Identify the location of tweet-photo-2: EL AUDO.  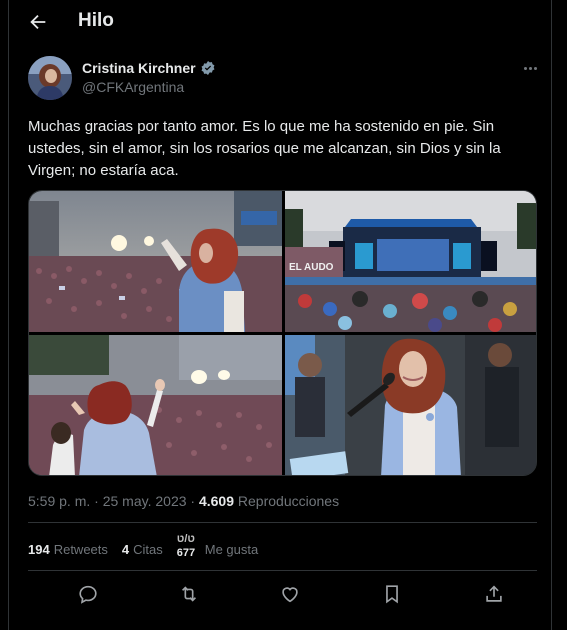
(410, 261).